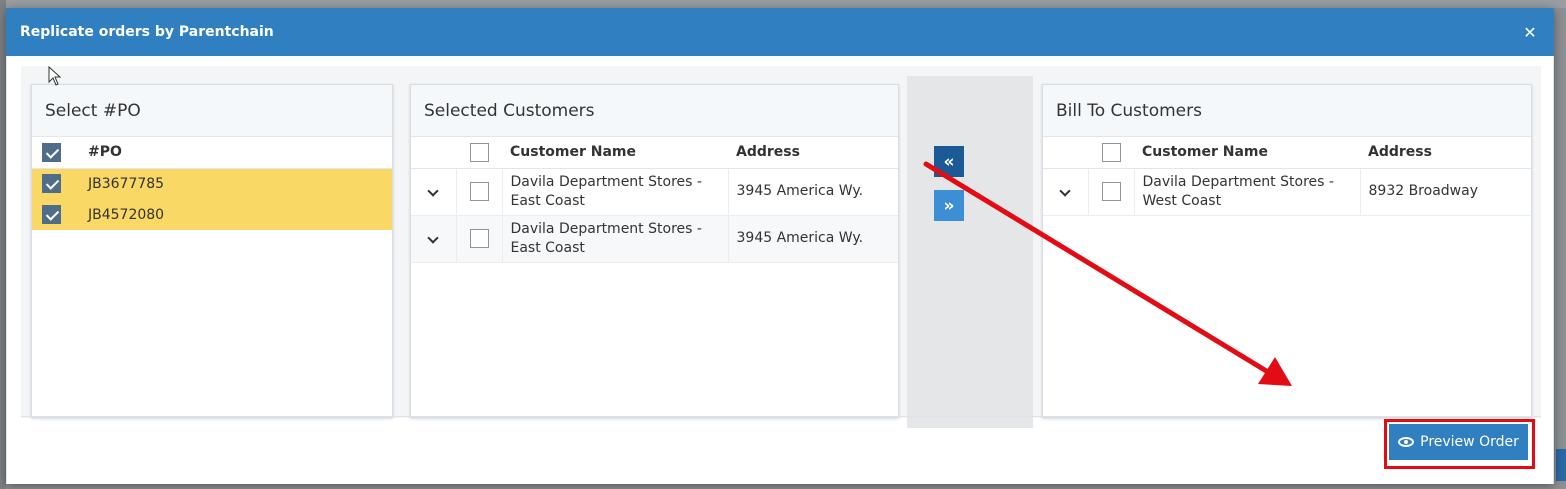 This screenshot has width=1566, height=489. I want to click on po-row: JB3677785, so click(212, 183).